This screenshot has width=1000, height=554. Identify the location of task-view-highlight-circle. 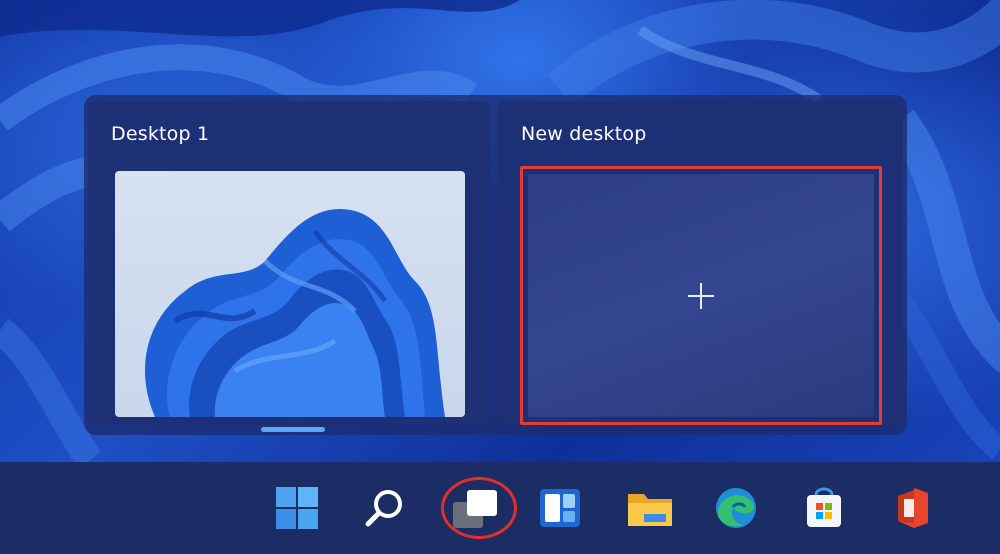
(479, 508).